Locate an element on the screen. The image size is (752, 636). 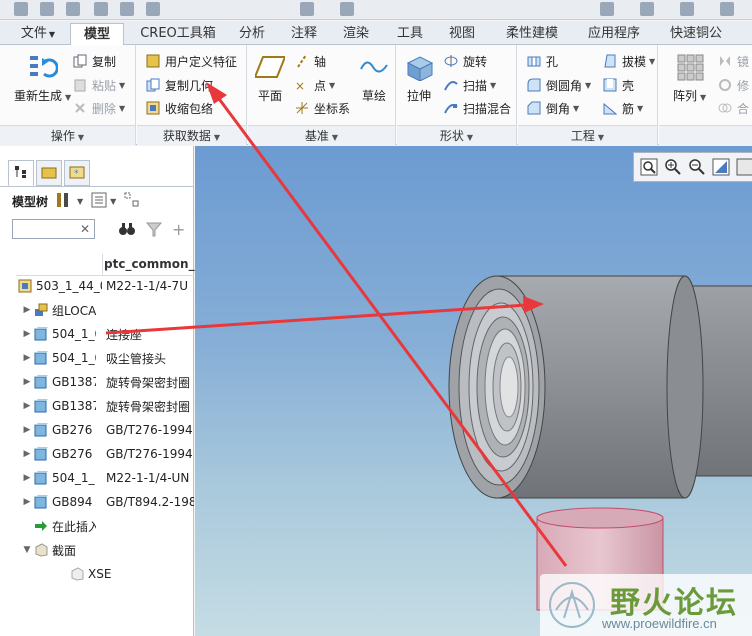
tab-view: 视图 is located at coordinates (462, 34).